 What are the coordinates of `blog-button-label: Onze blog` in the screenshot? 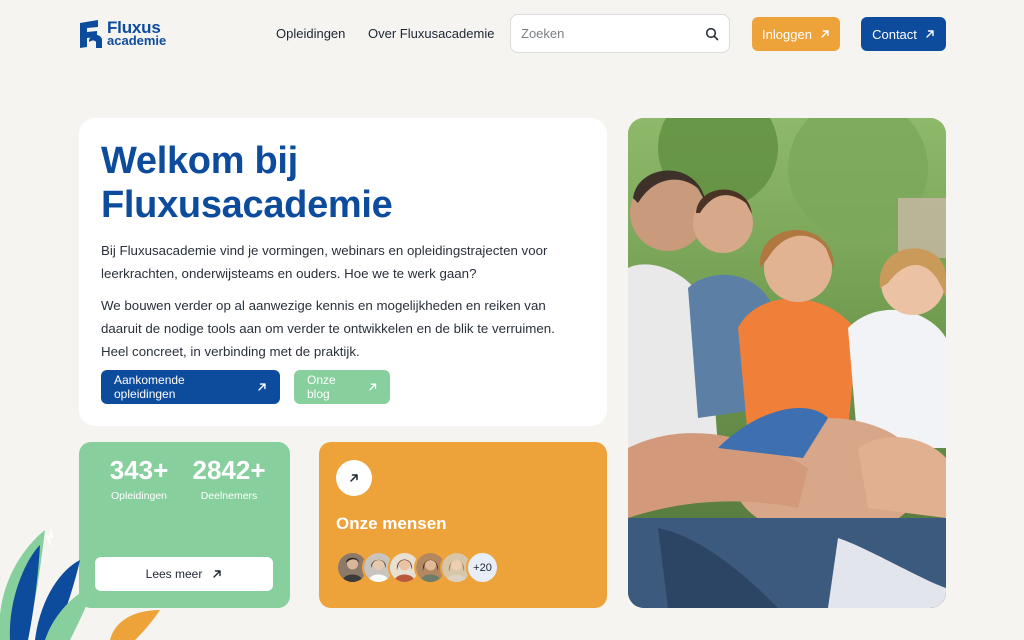 It's located at (321, 387).